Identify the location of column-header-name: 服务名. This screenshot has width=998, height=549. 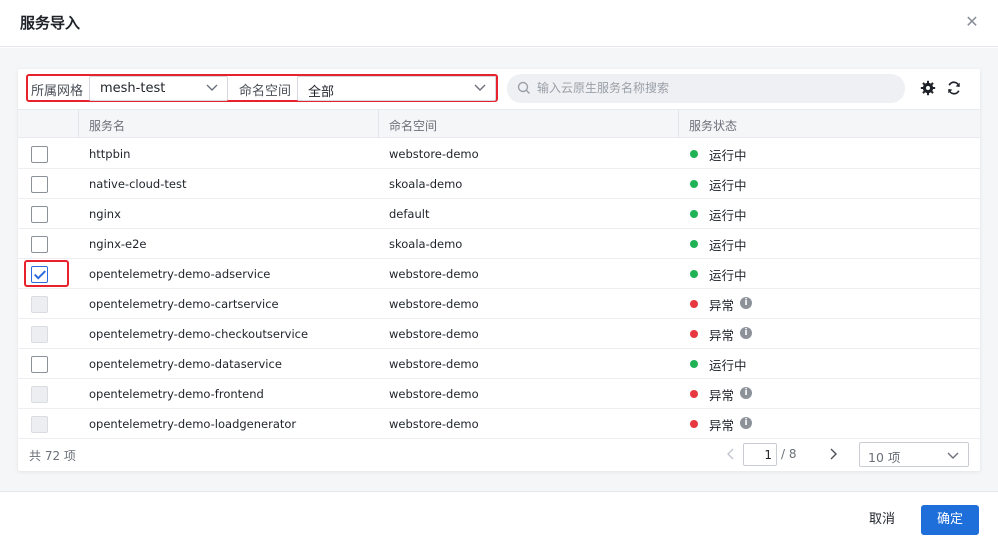
(107, 125).